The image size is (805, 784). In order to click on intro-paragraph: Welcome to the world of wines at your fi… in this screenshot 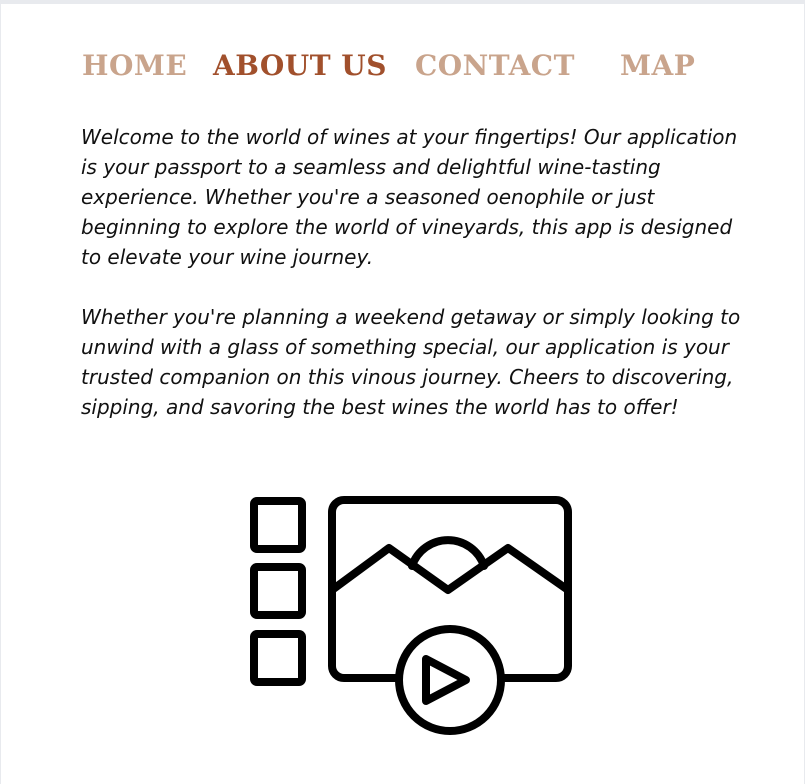, I will do `click(409, 197)`.